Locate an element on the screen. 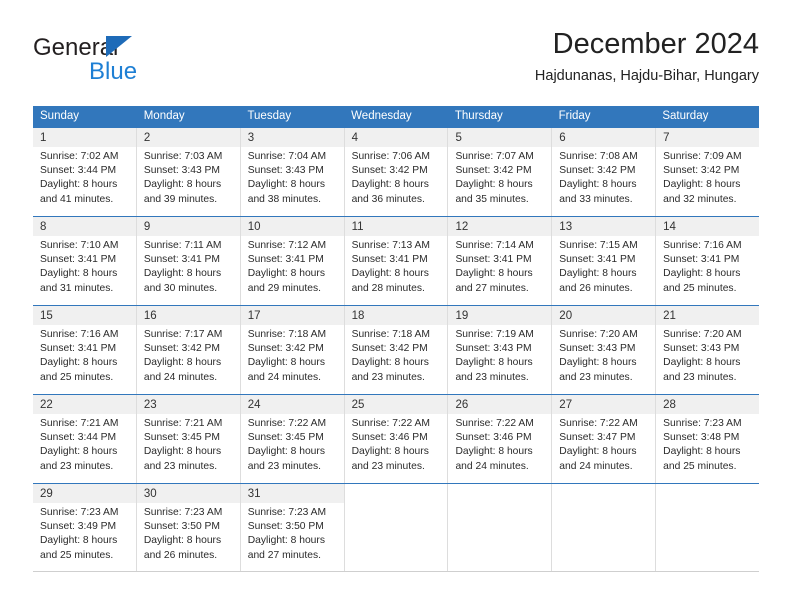  daylight-line-2: and 25 minutes. is located at coordinates (700, 466).